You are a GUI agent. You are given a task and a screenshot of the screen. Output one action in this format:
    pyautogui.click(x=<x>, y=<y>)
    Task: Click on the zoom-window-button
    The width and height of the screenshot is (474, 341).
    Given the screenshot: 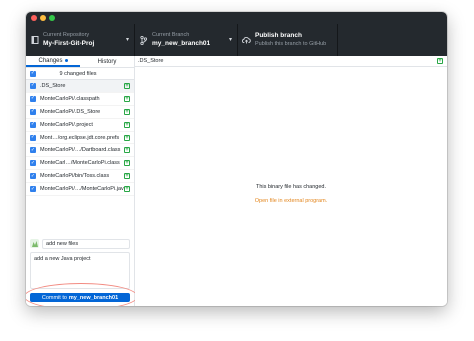 What is the action you would take?
    pyautogui.click(x=52, y=18)
    